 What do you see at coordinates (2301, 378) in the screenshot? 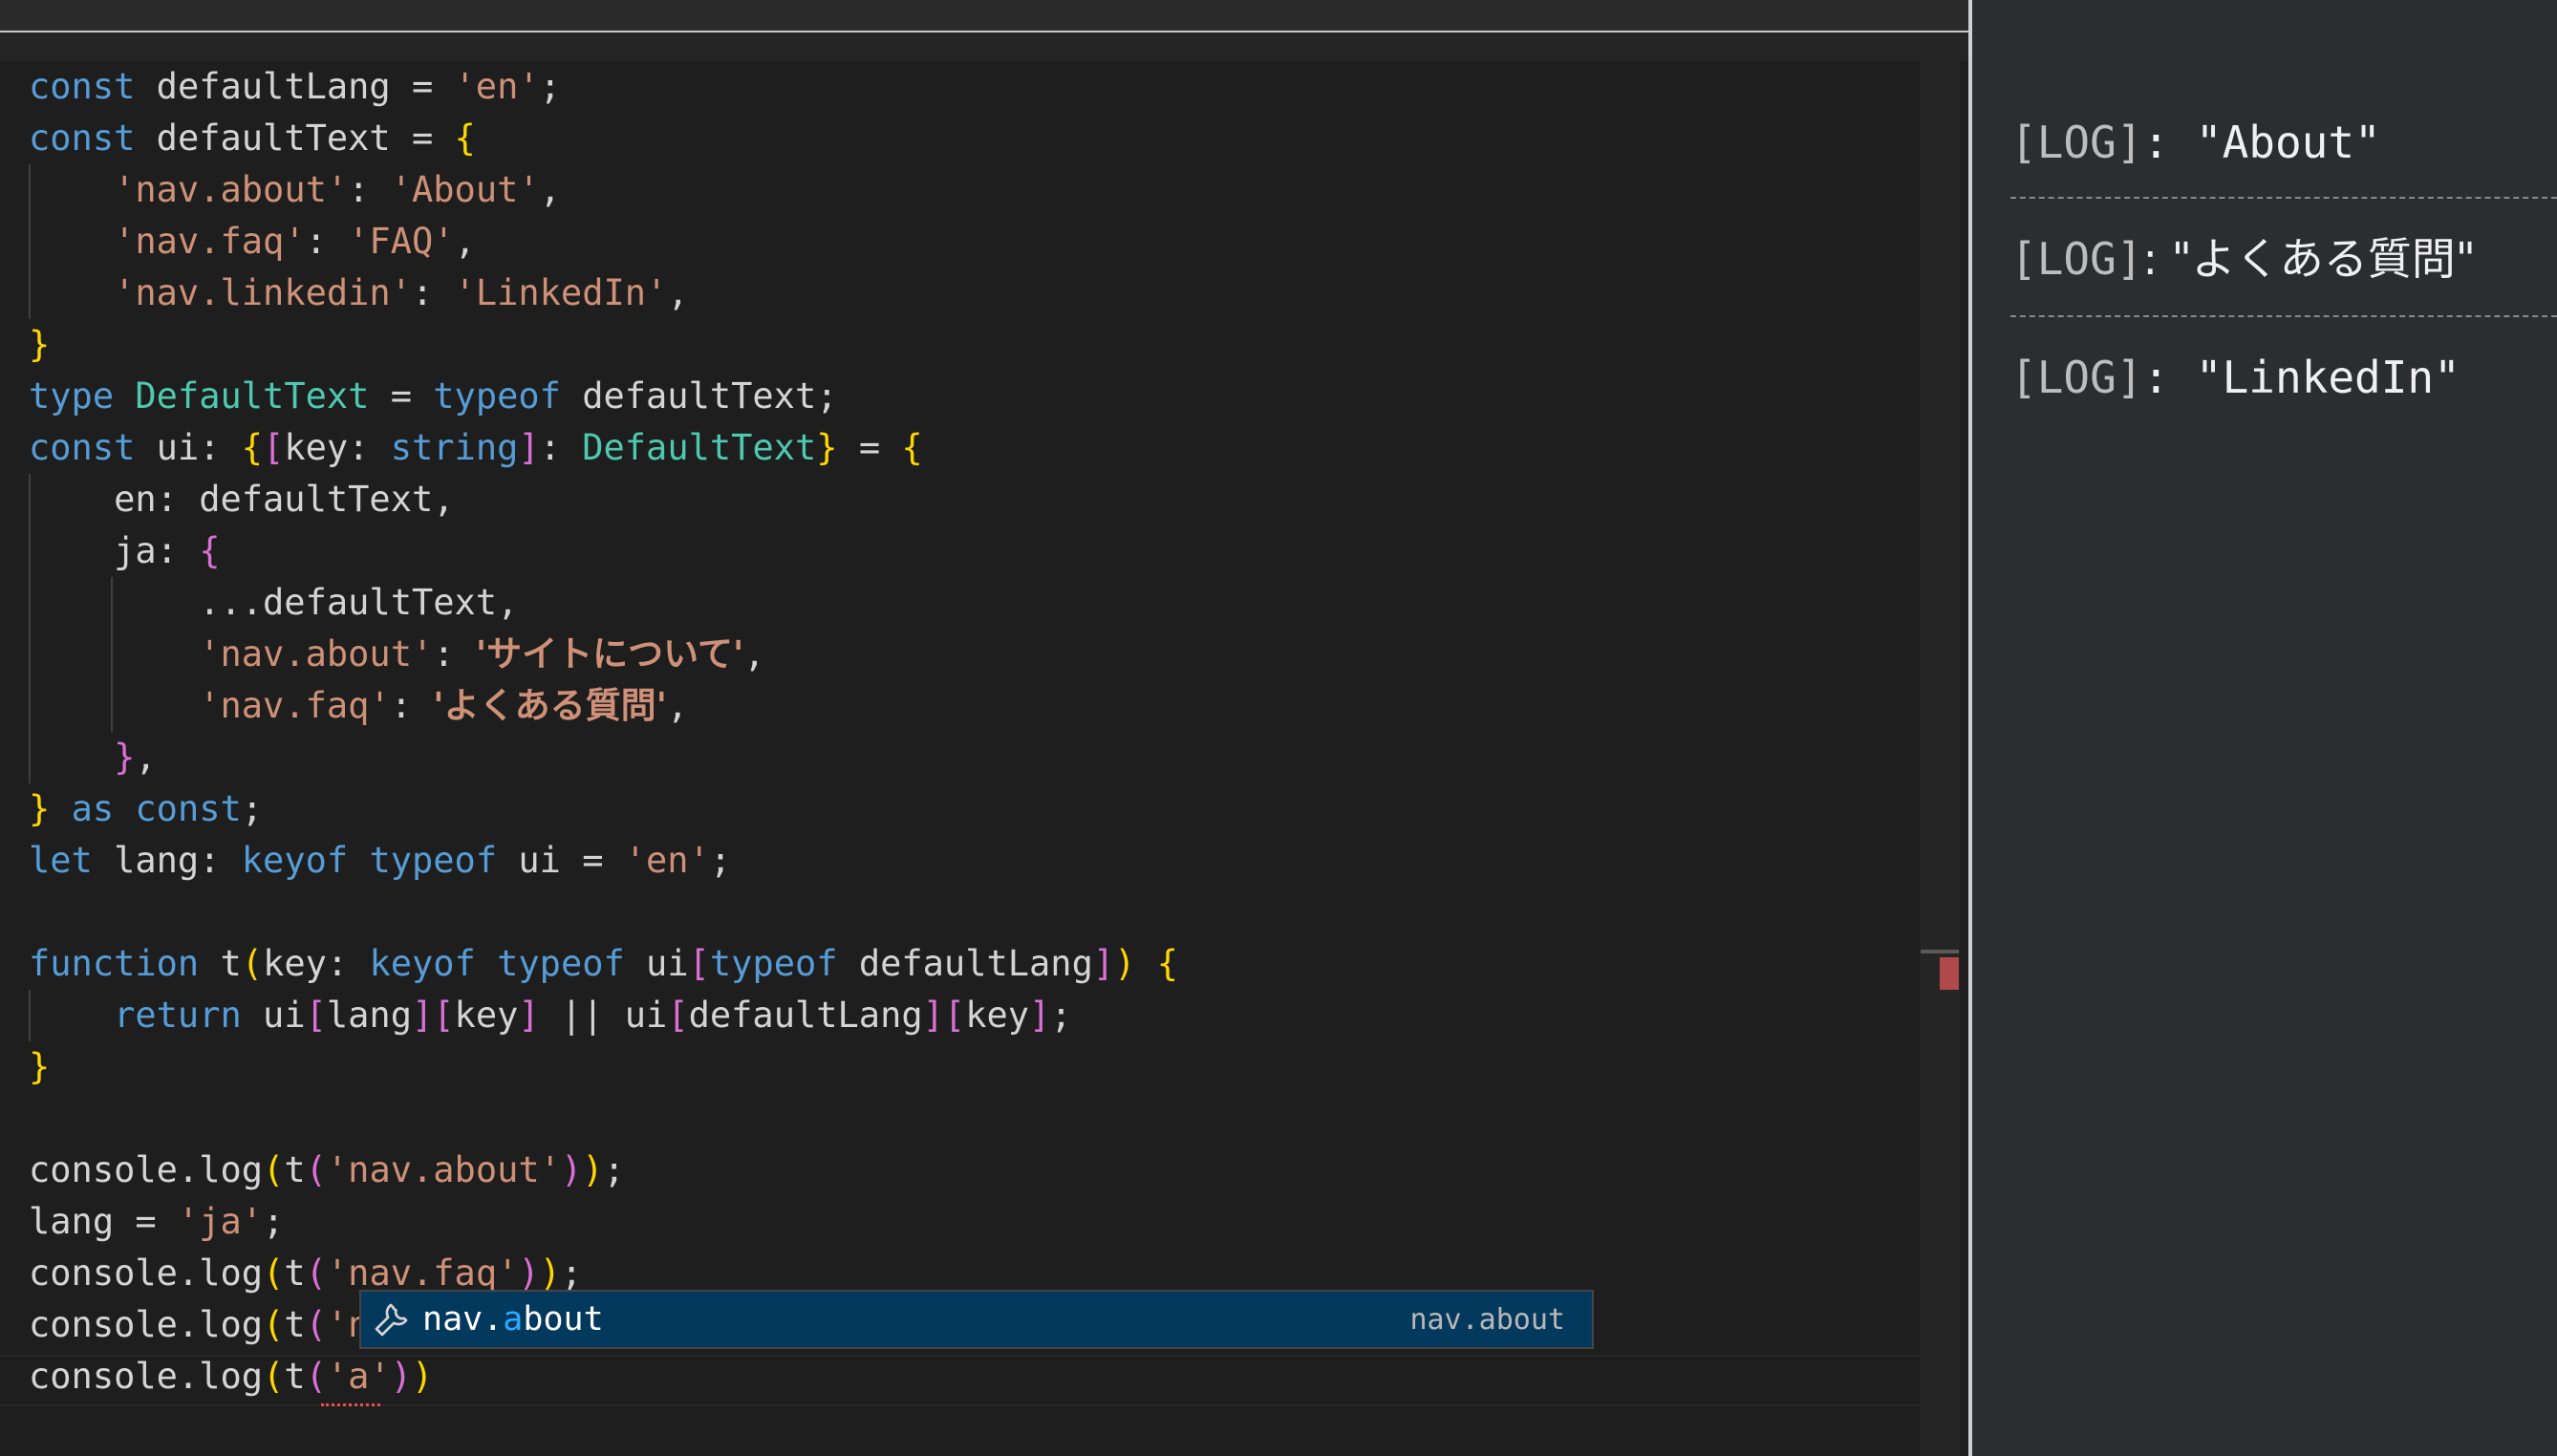
I see `log-text: : "LinkedIn"` at bounding box center [2301, 378].